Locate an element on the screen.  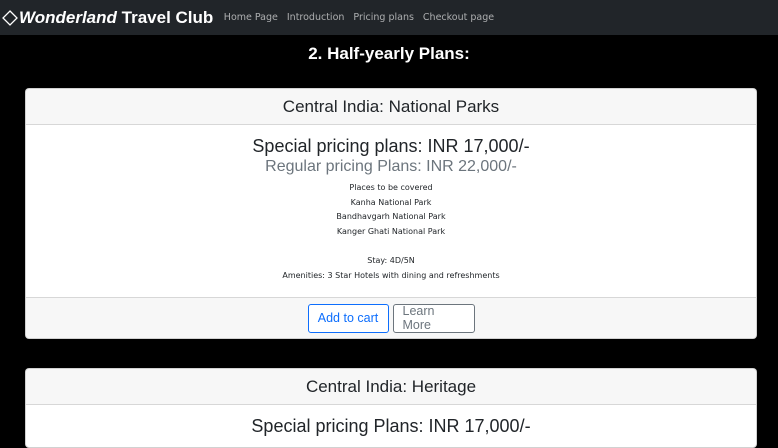
place-item: Bandhavgarh National Park is located at coordinates (391, 217).